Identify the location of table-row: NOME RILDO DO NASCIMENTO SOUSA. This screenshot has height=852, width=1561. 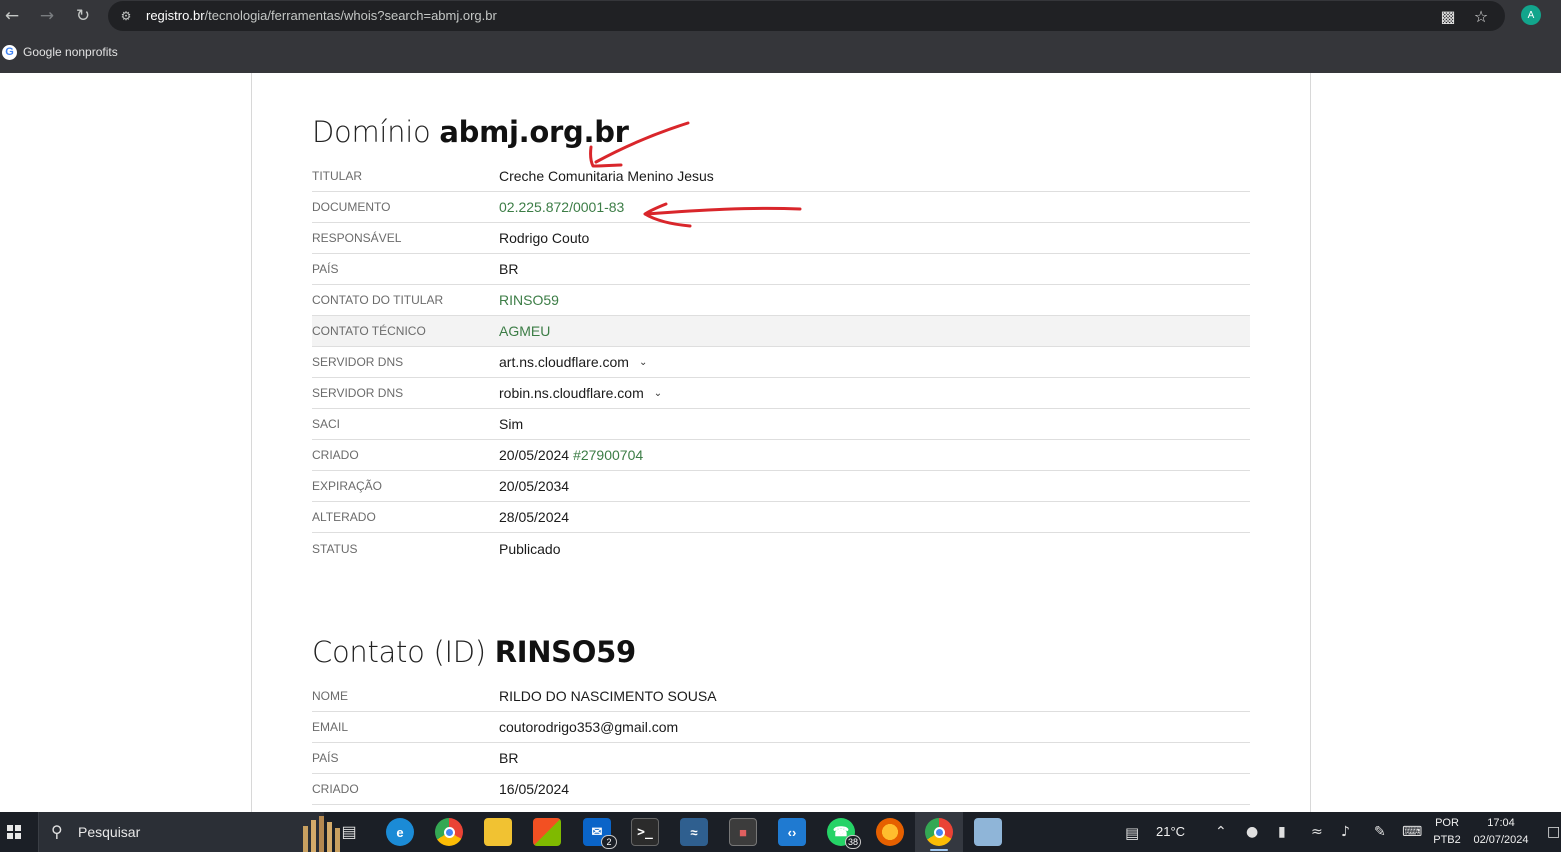
(781, 696).